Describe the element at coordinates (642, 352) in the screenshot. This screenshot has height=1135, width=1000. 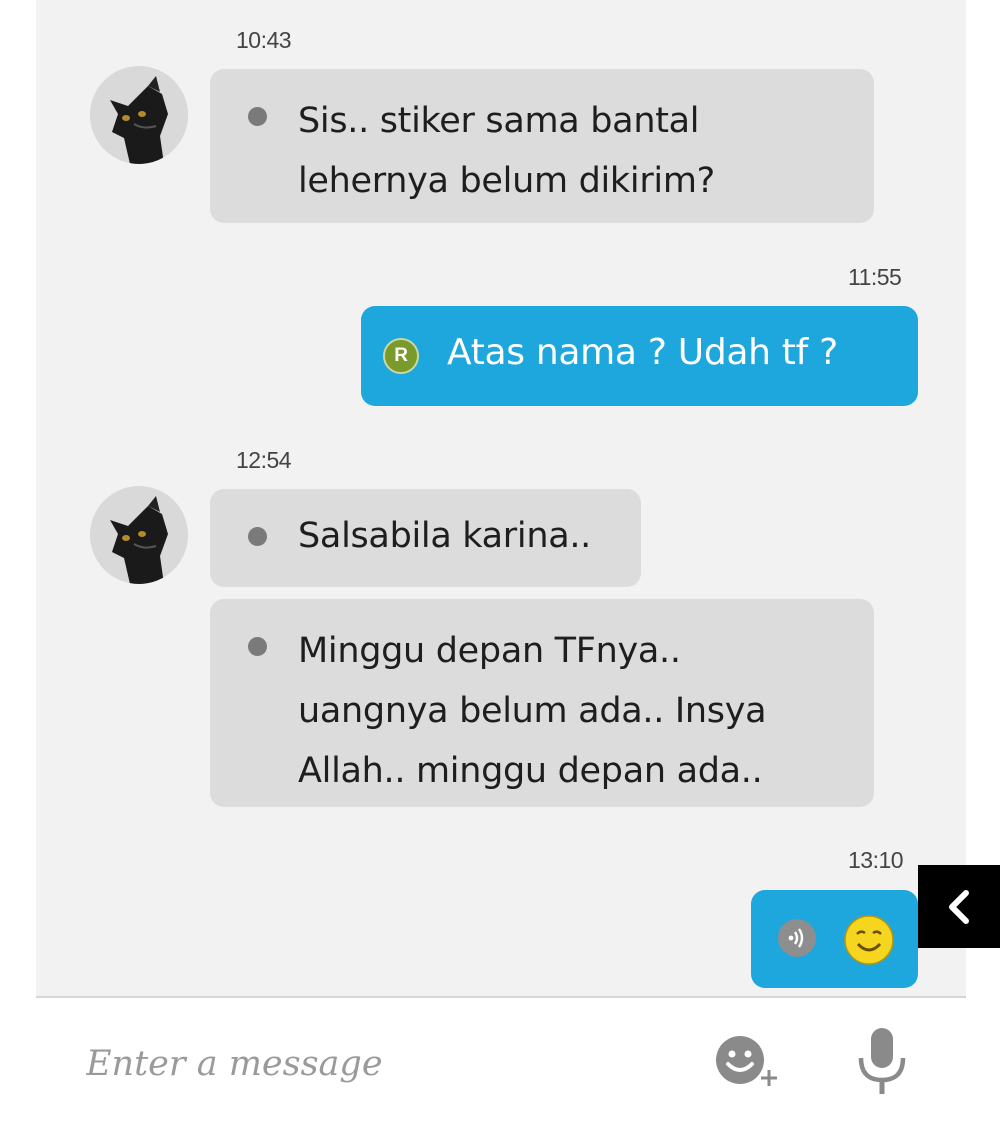
I see `message-text: Atas nama ? Udah tf ?` at that location.